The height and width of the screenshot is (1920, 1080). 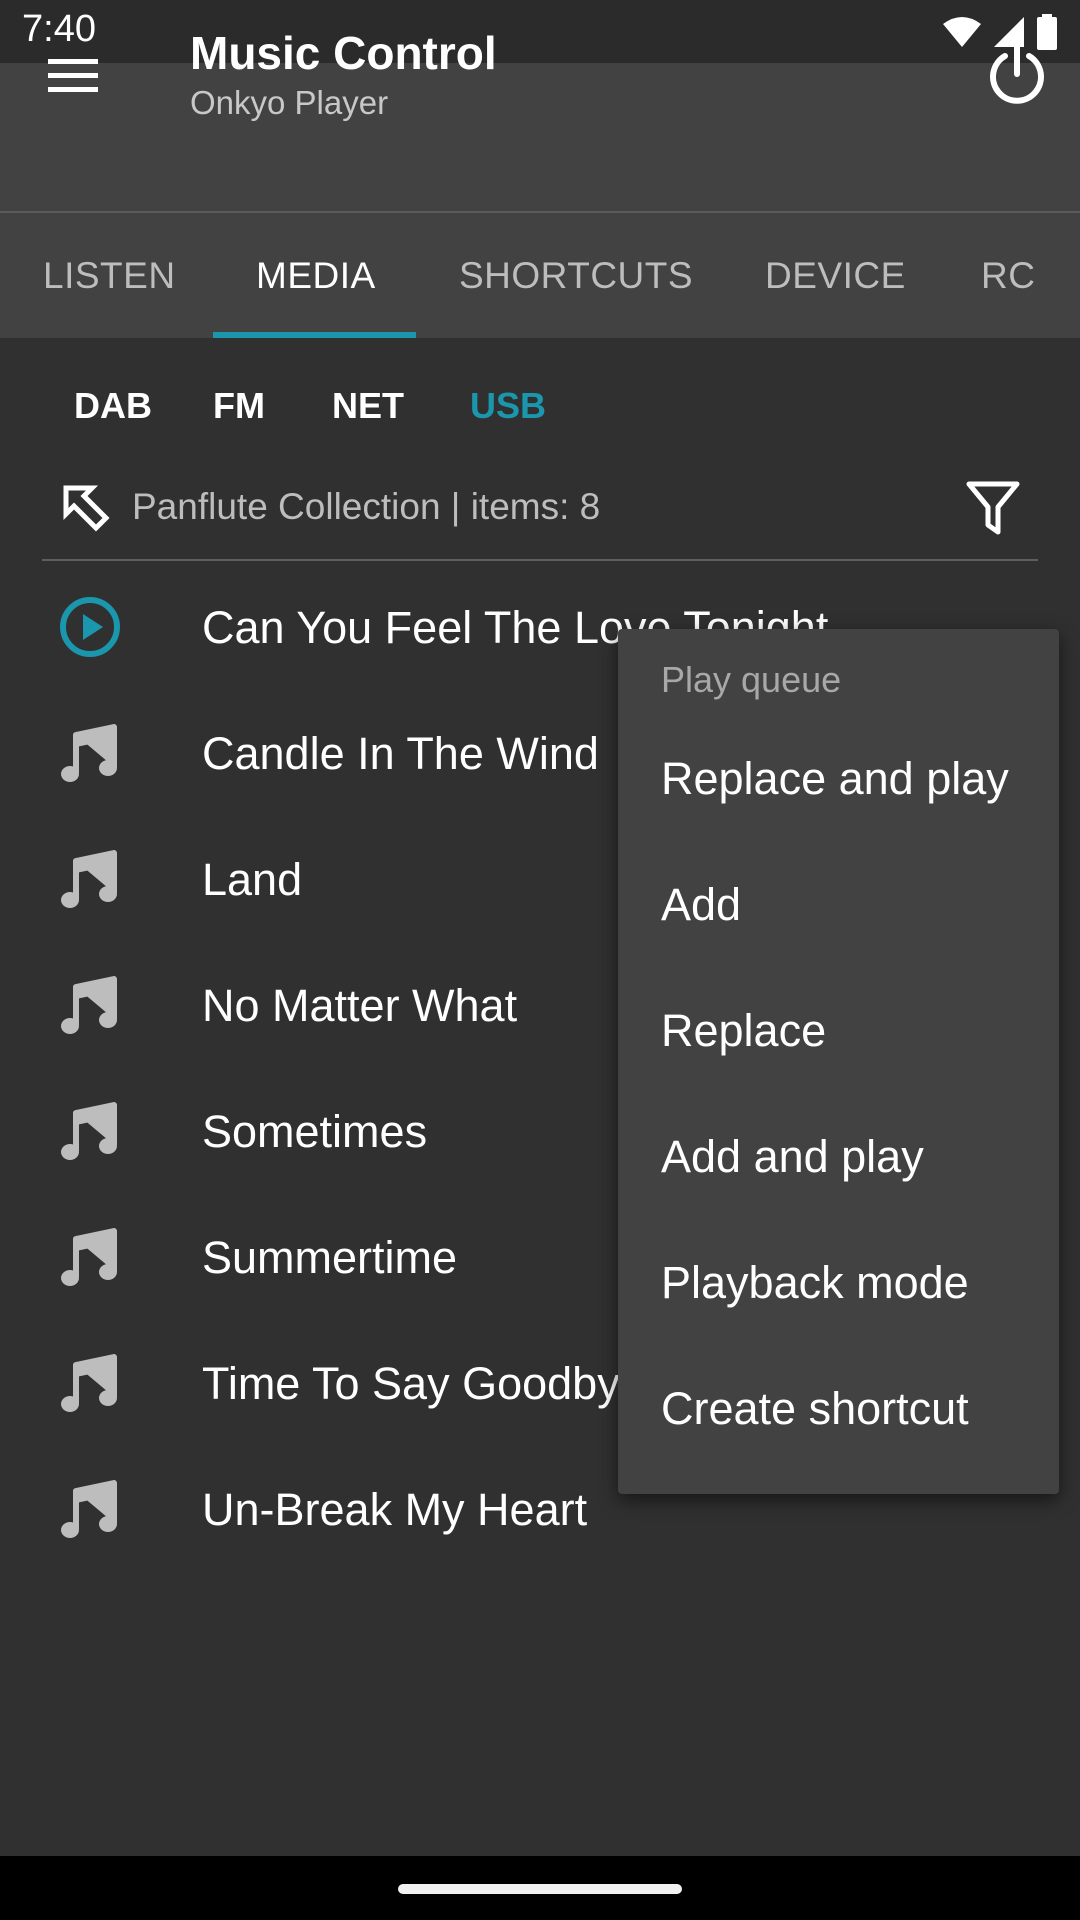 I want to click on tab-rc: RC, so click(x=1008, y=275).